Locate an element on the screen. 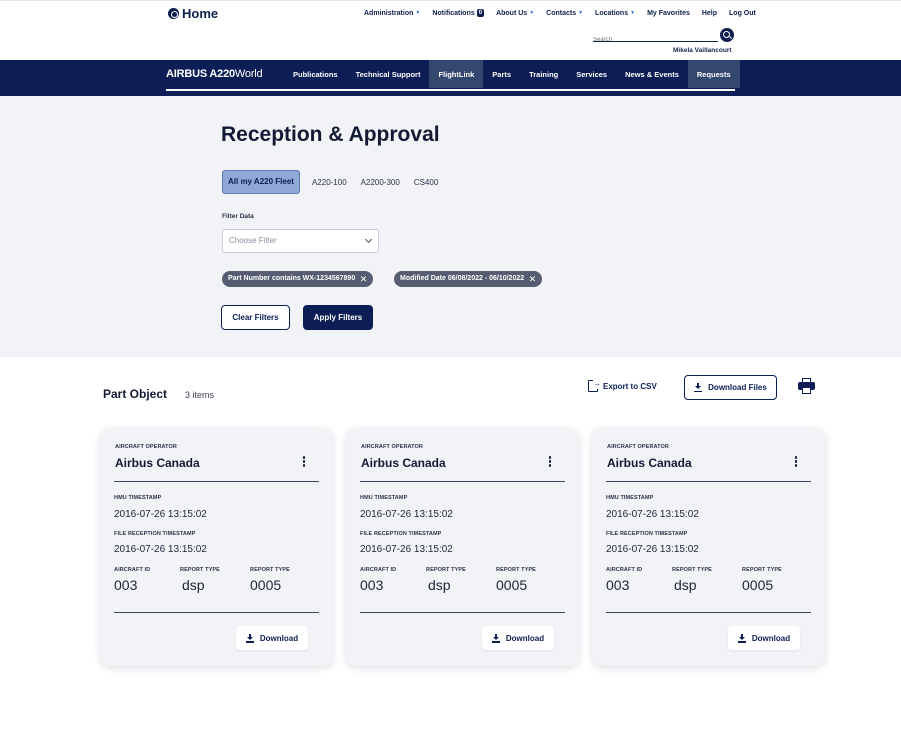 The width and height of the screenshot is (901, 750). export-csv-button: Export to CSV is located at coordinates (622, 385).